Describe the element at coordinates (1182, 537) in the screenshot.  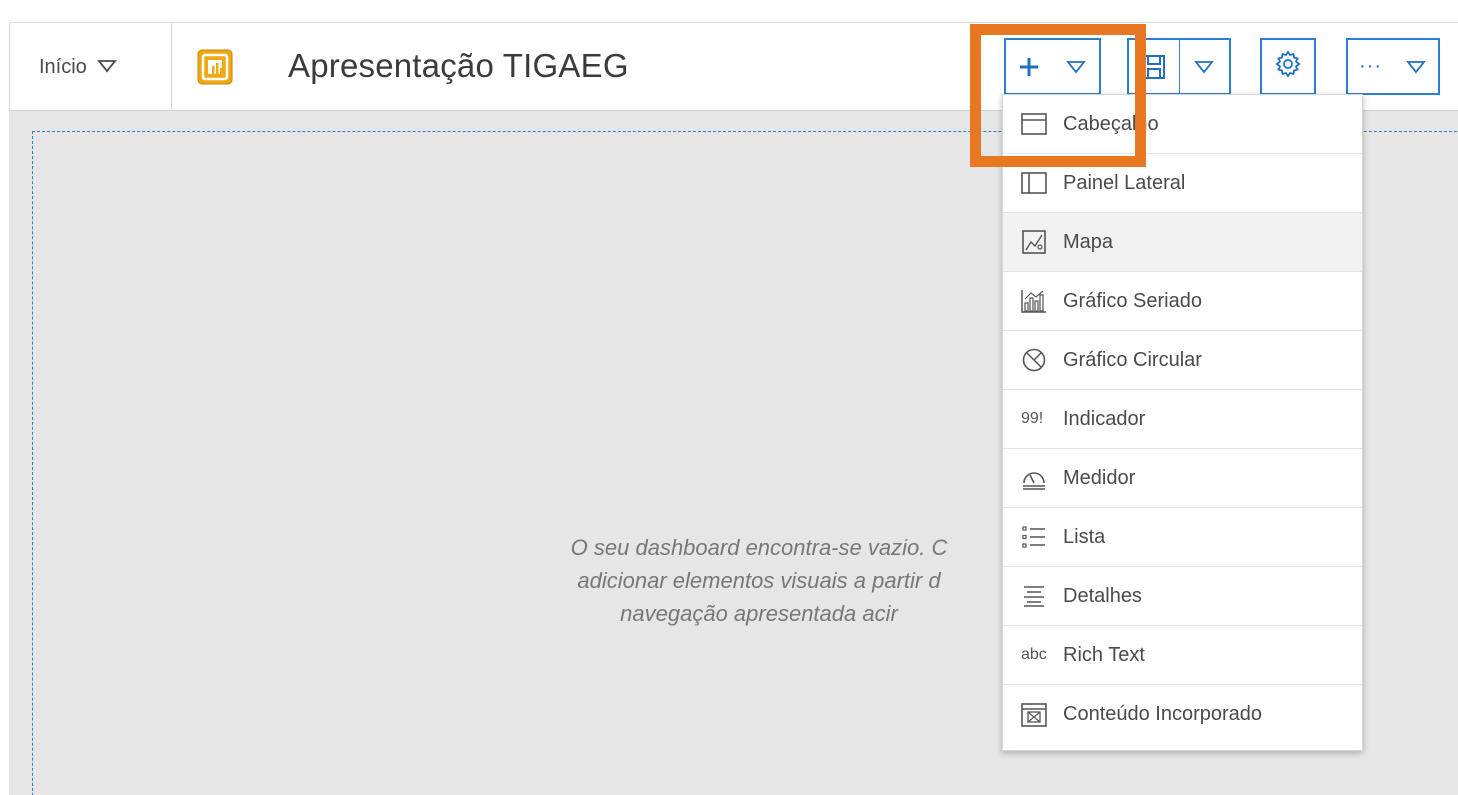
I see `menu-item-list: Lista` at that location.